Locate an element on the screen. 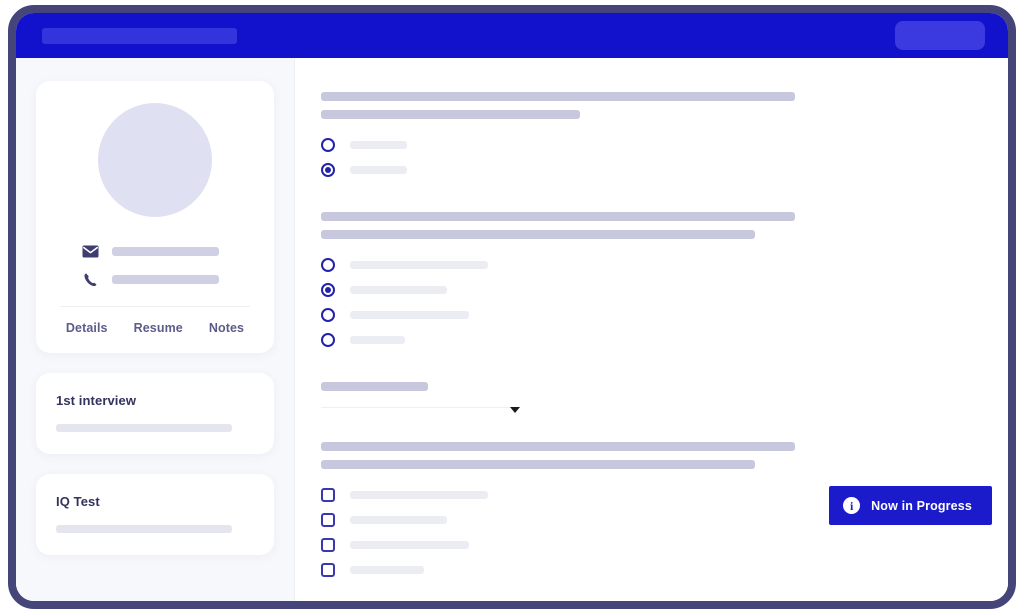 The height and width of the screenshot is (614, 1024). status-toast: i Now in Progress is located at coordinates (910, 505).